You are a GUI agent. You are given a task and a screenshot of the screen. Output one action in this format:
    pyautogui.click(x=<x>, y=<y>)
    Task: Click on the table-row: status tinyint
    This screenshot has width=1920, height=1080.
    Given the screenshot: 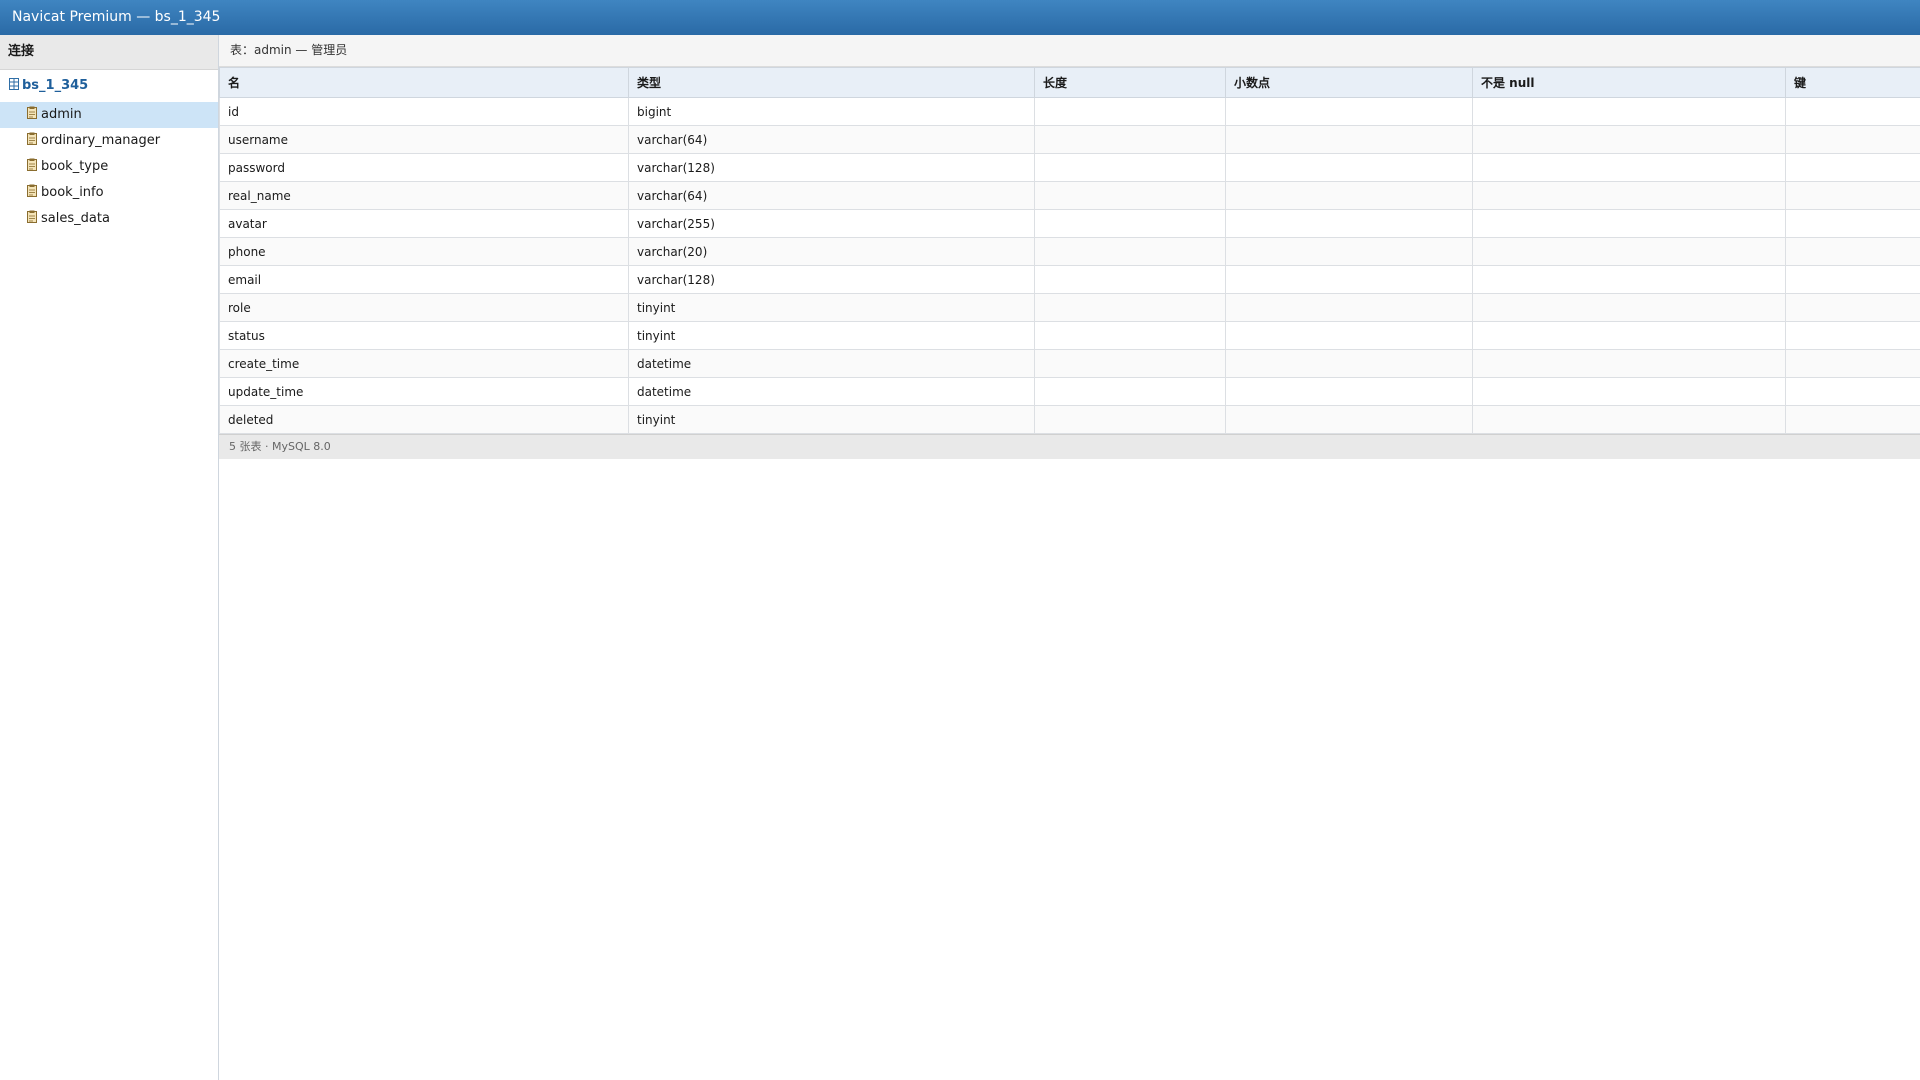 What is the action you would take?
    pyautogui.click(x=1069, y=335)
    